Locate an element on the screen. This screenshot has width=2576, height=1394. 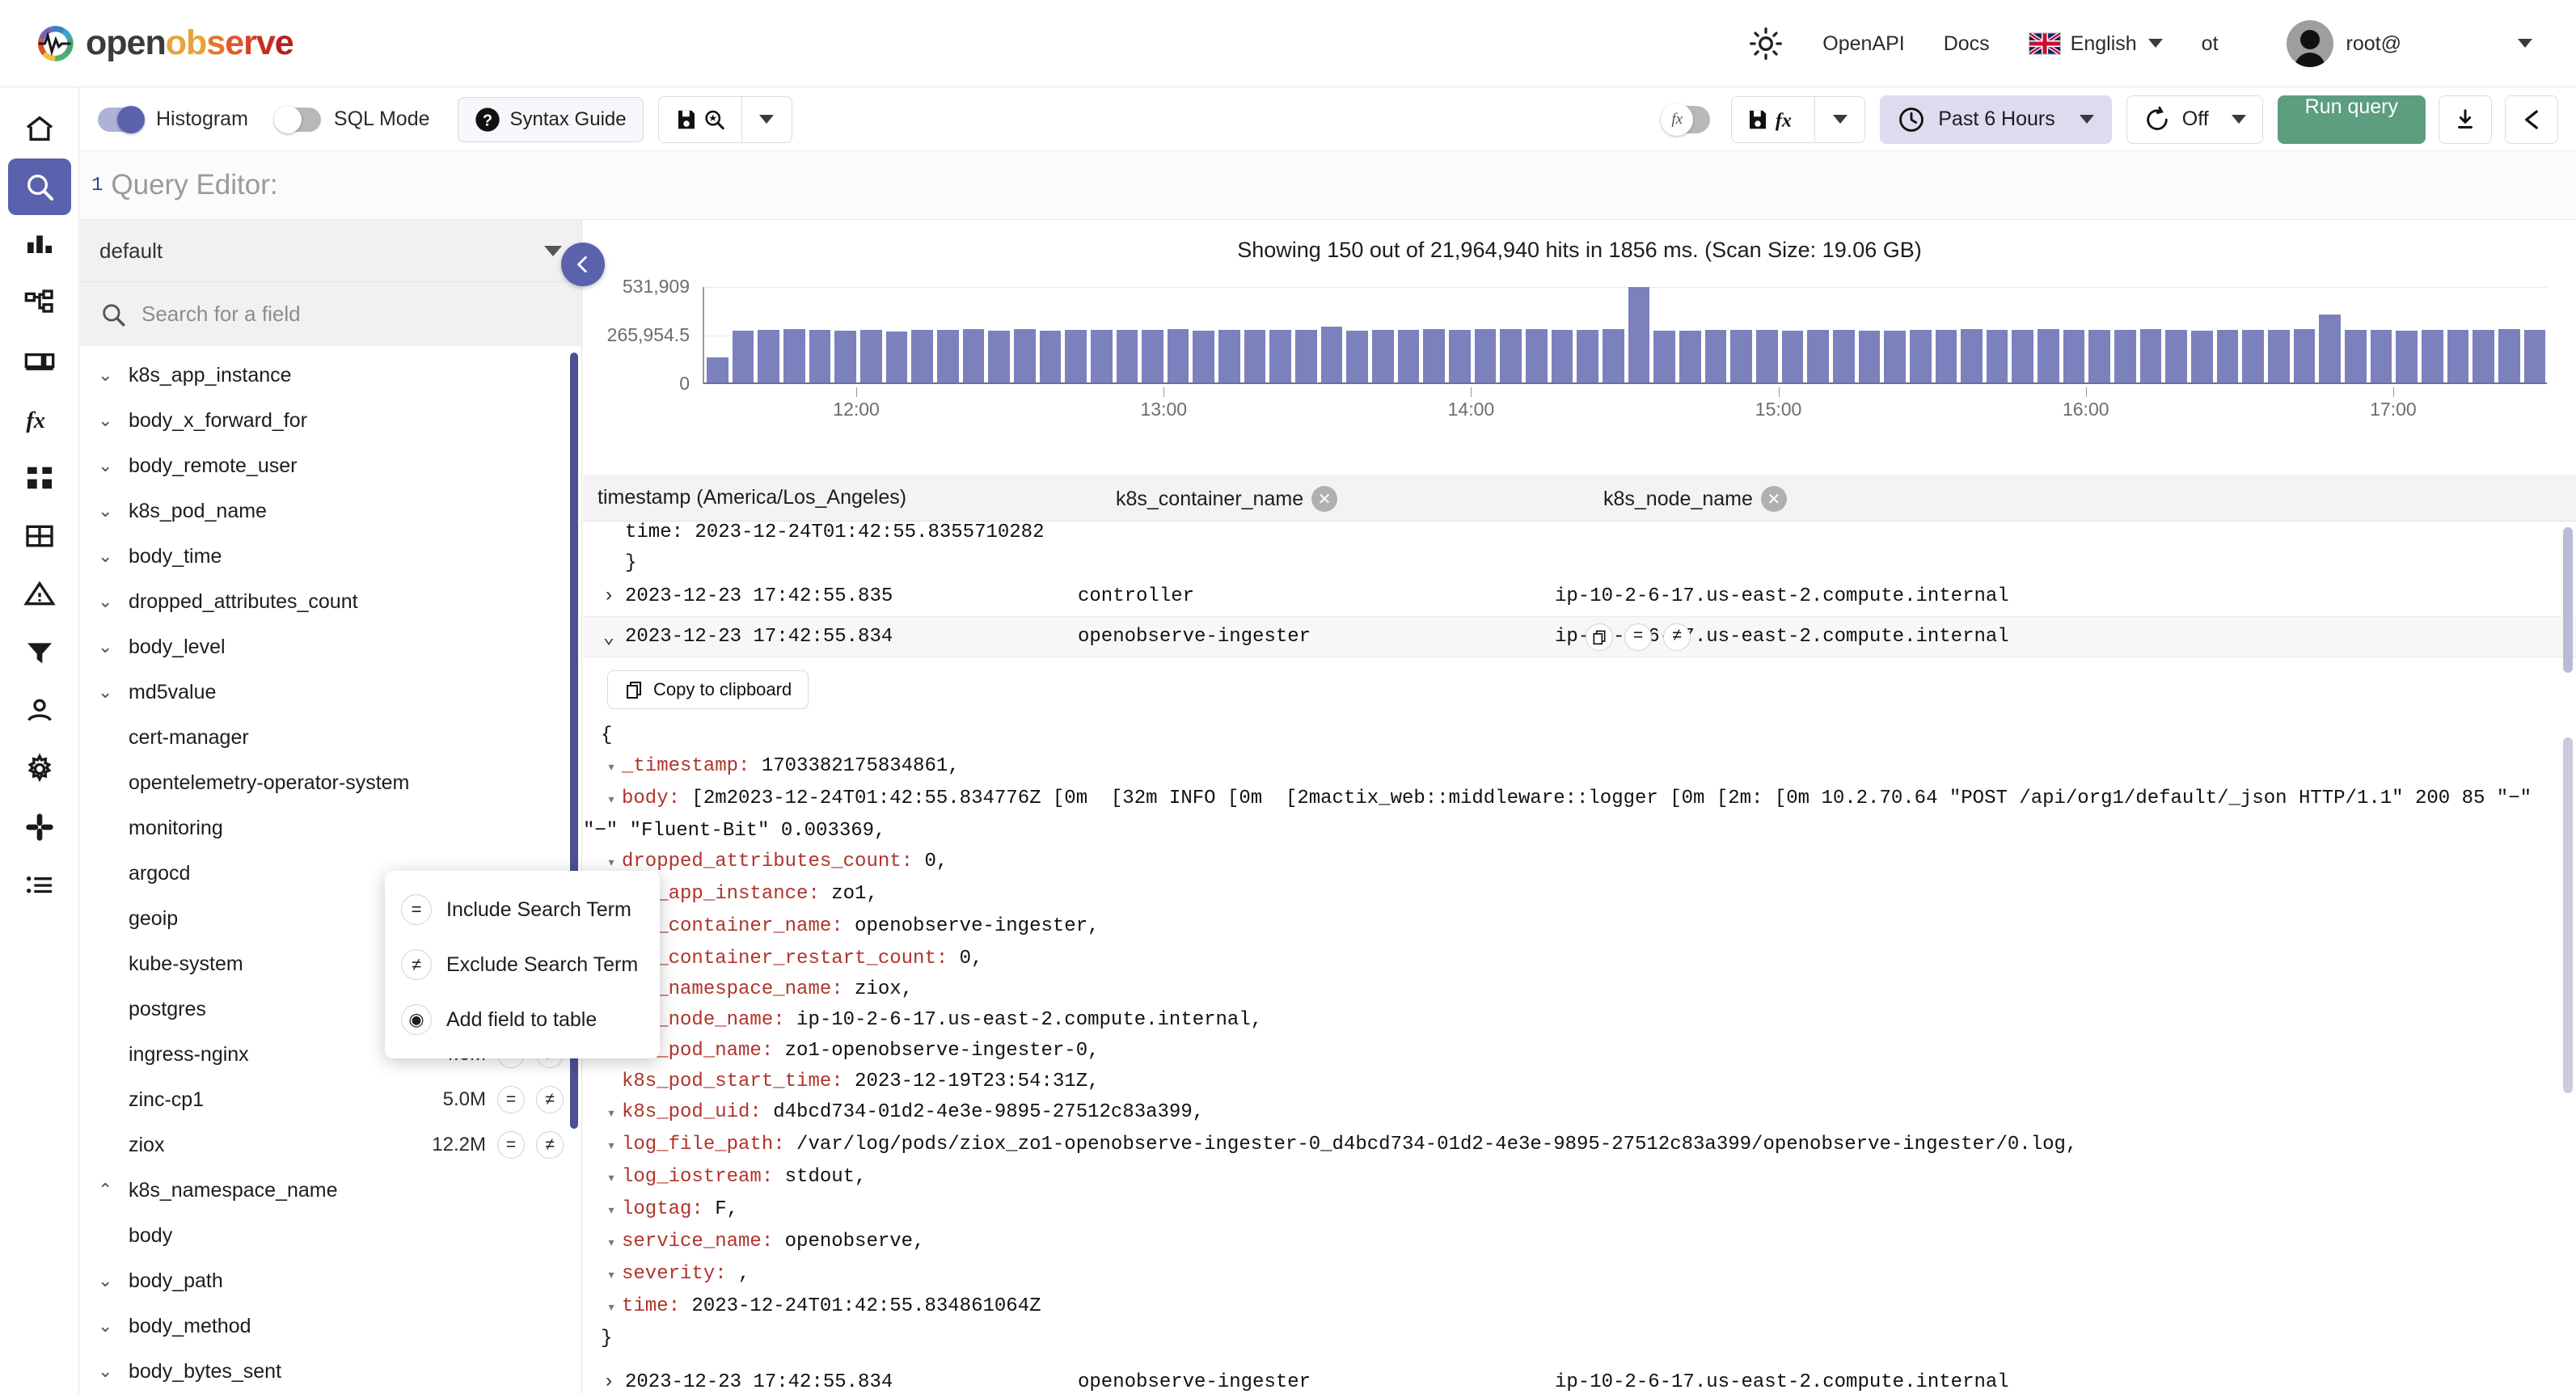
field-value-row: ziox 12.2M = ≠ is located at coordinates (330, 1145).